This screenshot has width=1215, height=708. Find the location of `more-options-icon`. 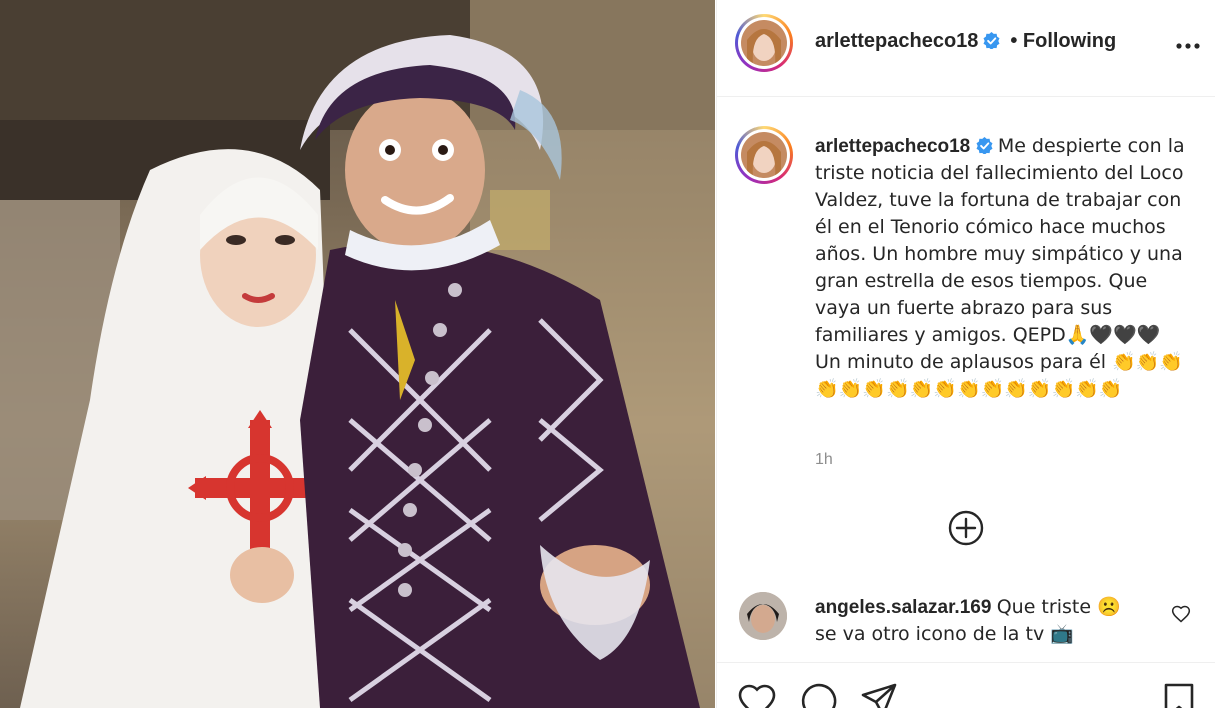

more-options-icon is located at coordinates (1188, 46).